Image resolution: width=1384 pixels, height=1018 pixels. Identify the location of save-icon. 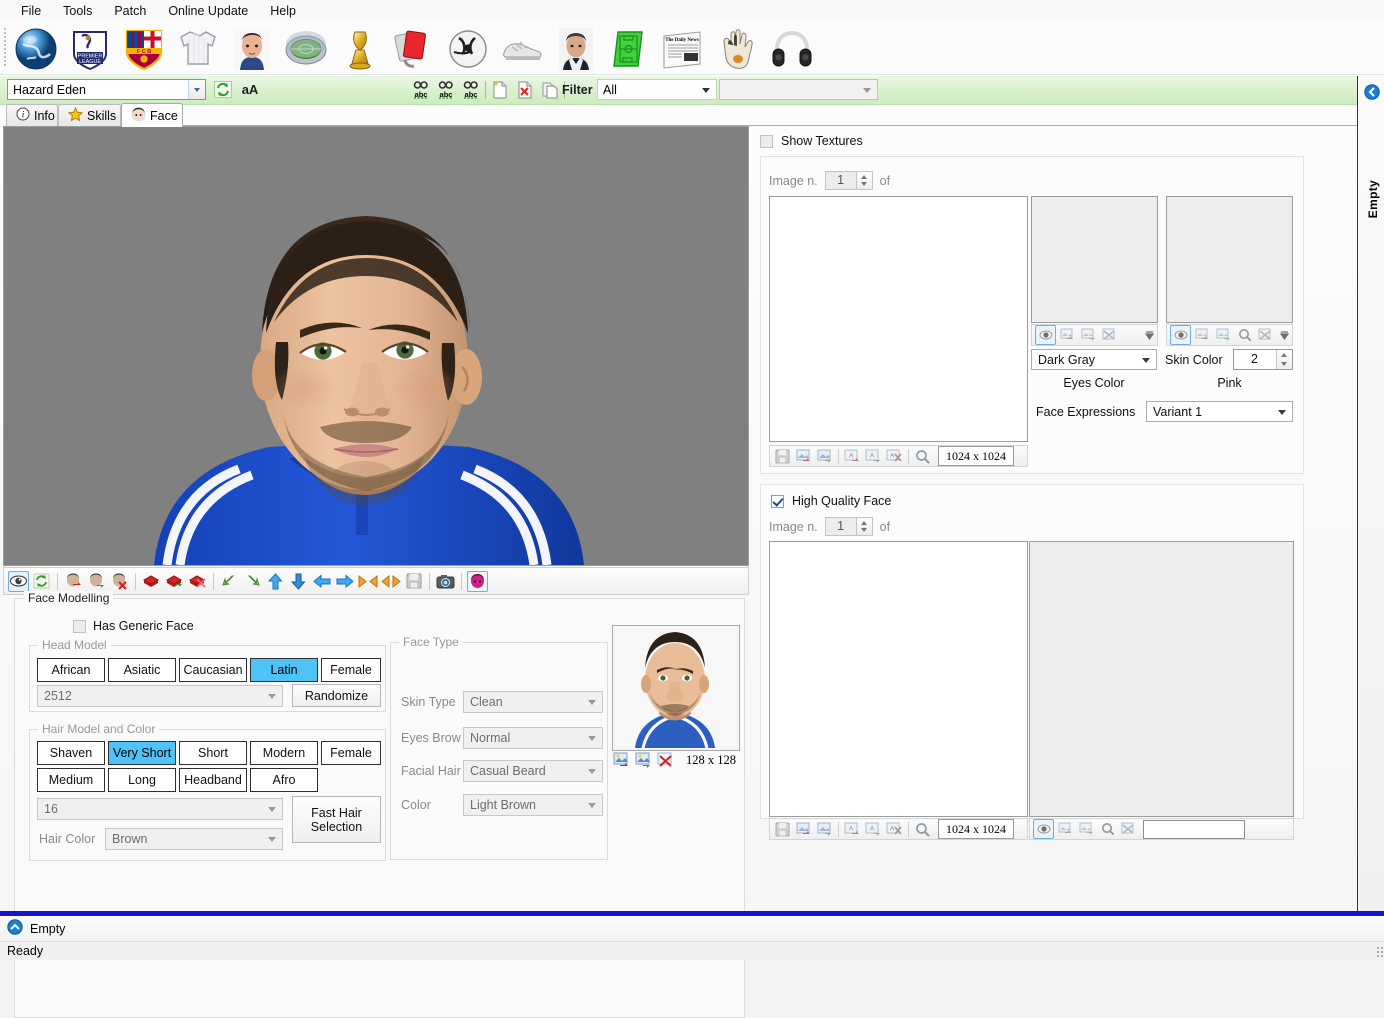
(413, 581).